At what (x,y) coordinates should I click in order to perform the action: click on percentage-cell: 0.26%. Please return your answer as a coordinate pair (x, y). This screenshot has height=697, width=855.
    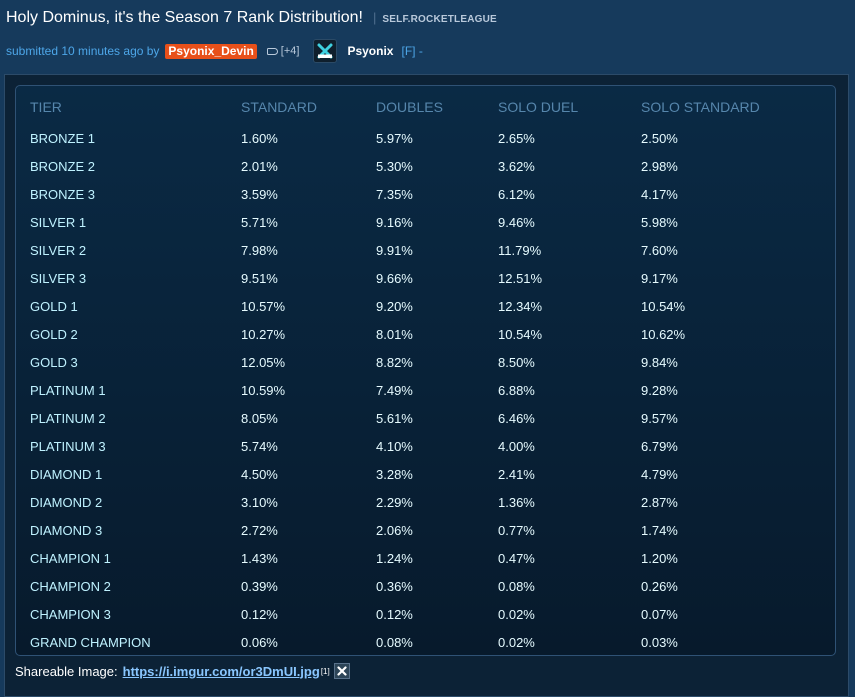
    Looking at the image, I should click on (659, 586).